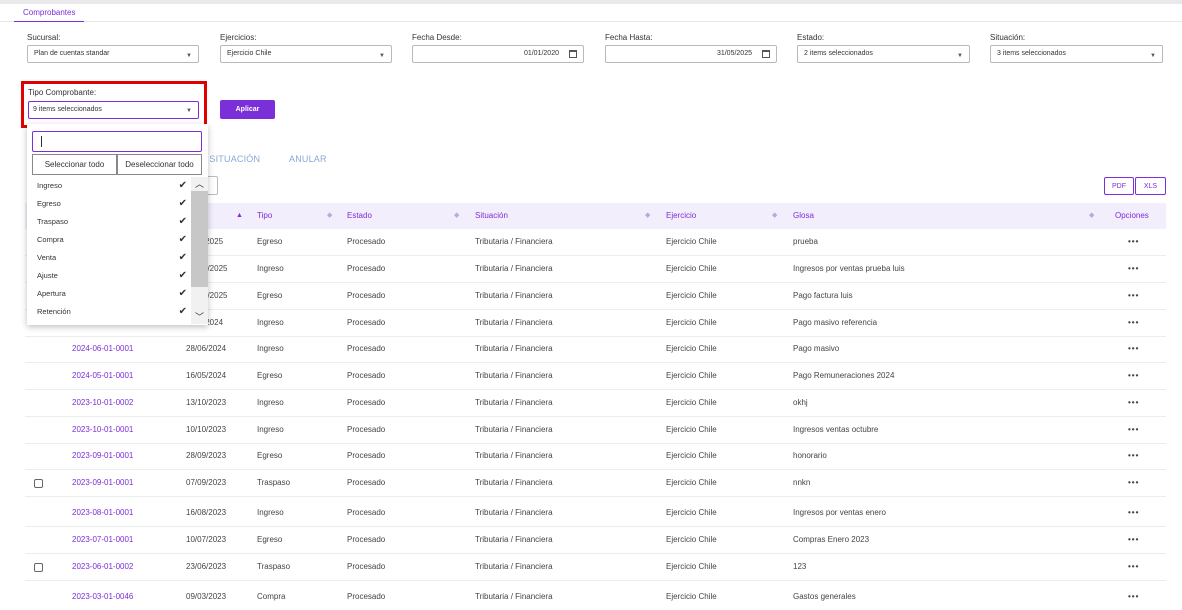  Describe the element at coordinates (102, 540) in the screenshot. I see `row-numero: 2023-07-01-0001` at that location.